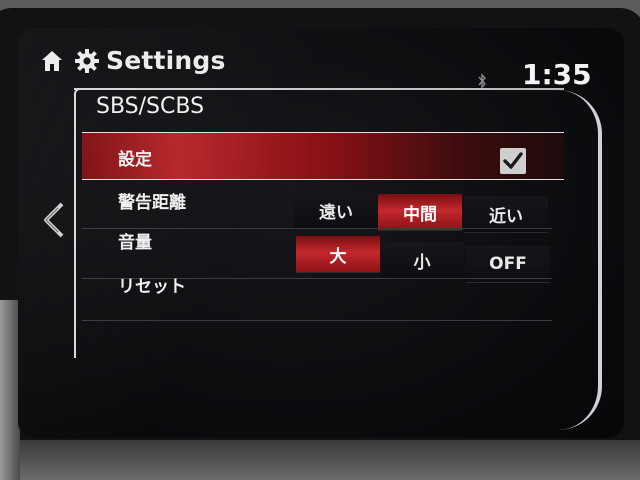 The height and width of the screenshot is (480, 640). Describe the element at coordinates (52, 61) in the screenshot. I see `home-icon` at that location.